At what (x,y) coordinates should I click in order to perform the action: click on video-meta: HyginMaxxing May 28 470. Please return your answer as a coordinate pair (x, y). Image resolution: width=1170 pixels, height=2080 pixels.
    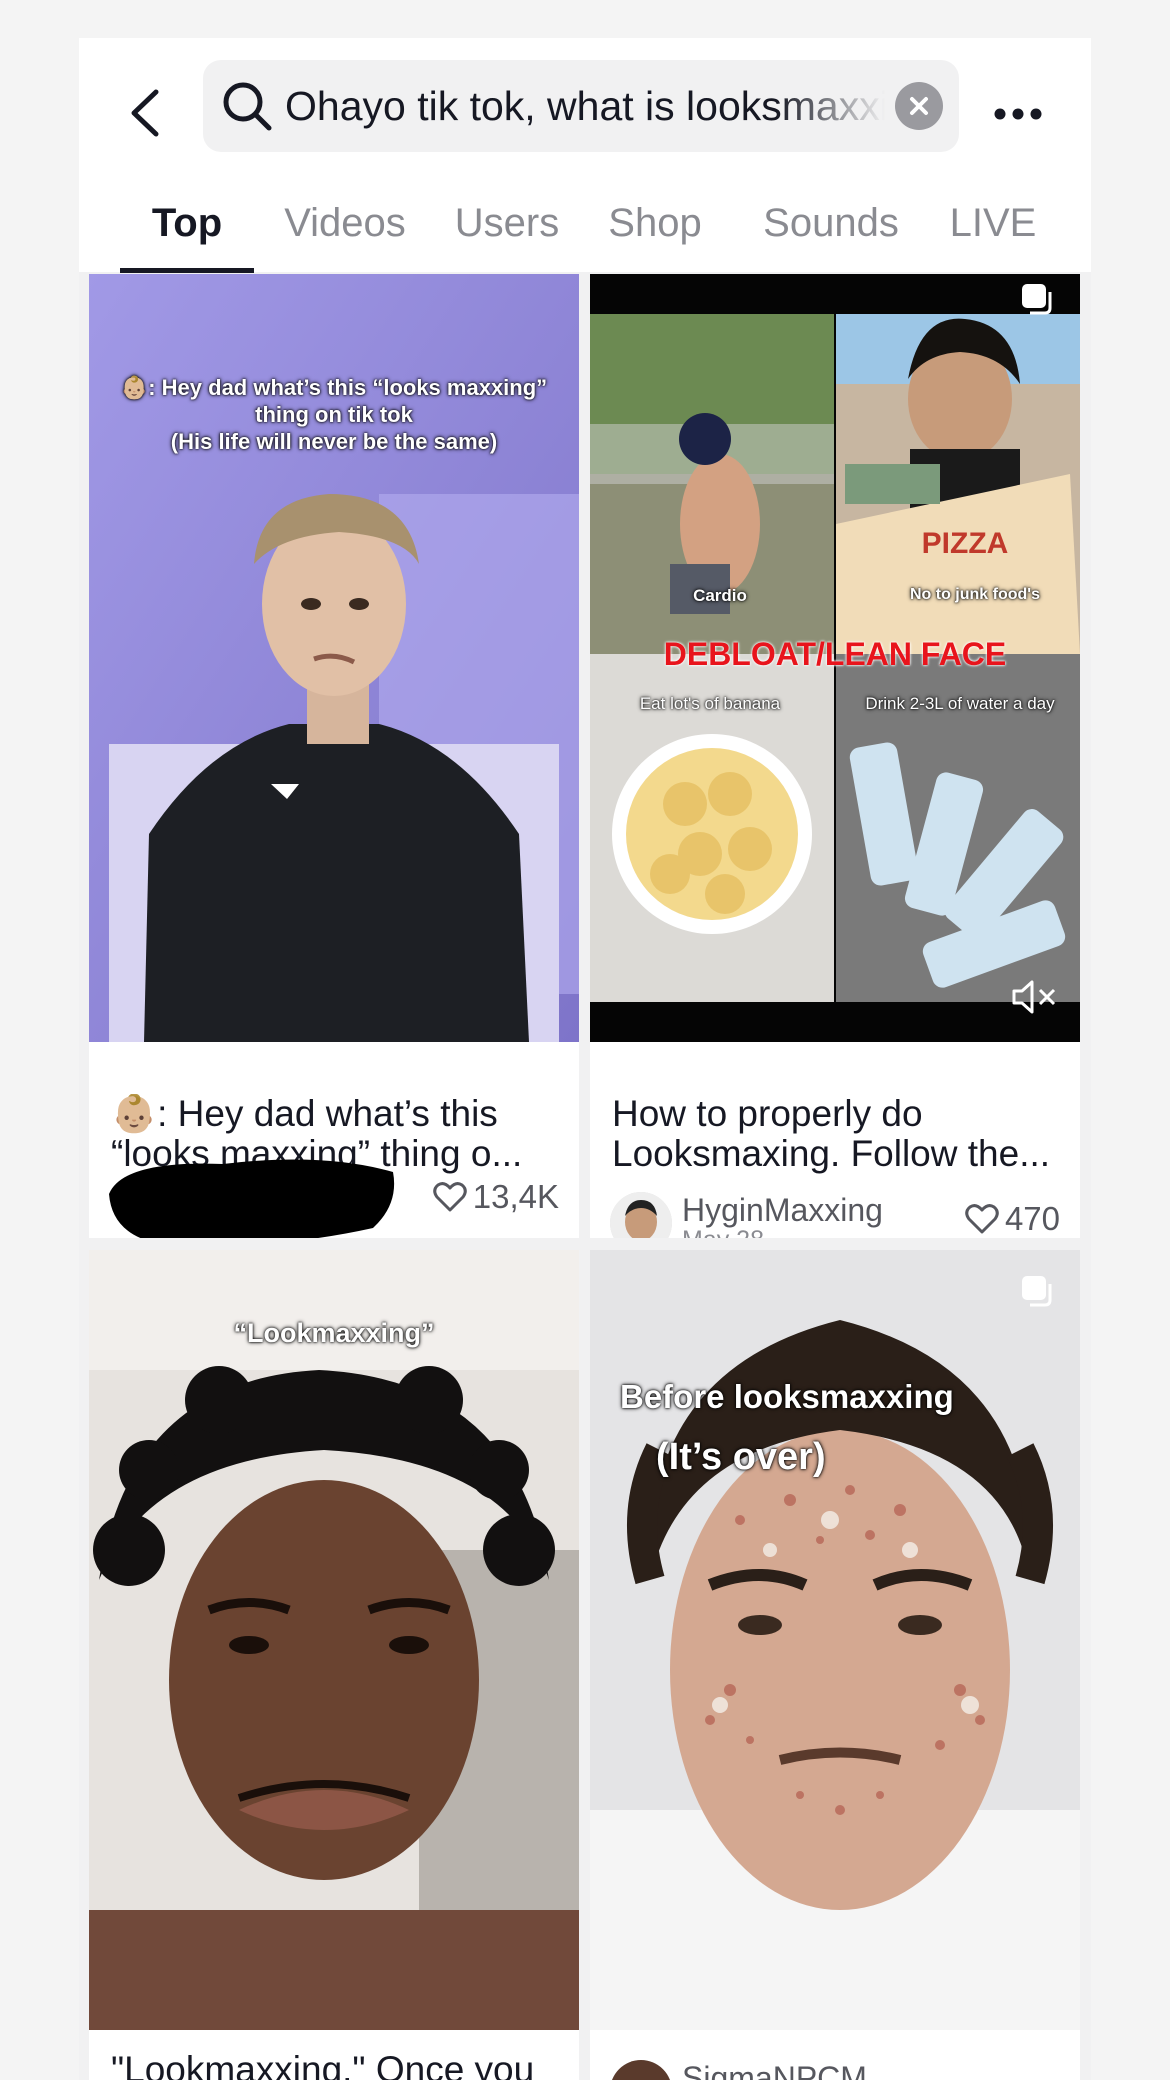
    Looking at the image, I should click on (835, 1215).